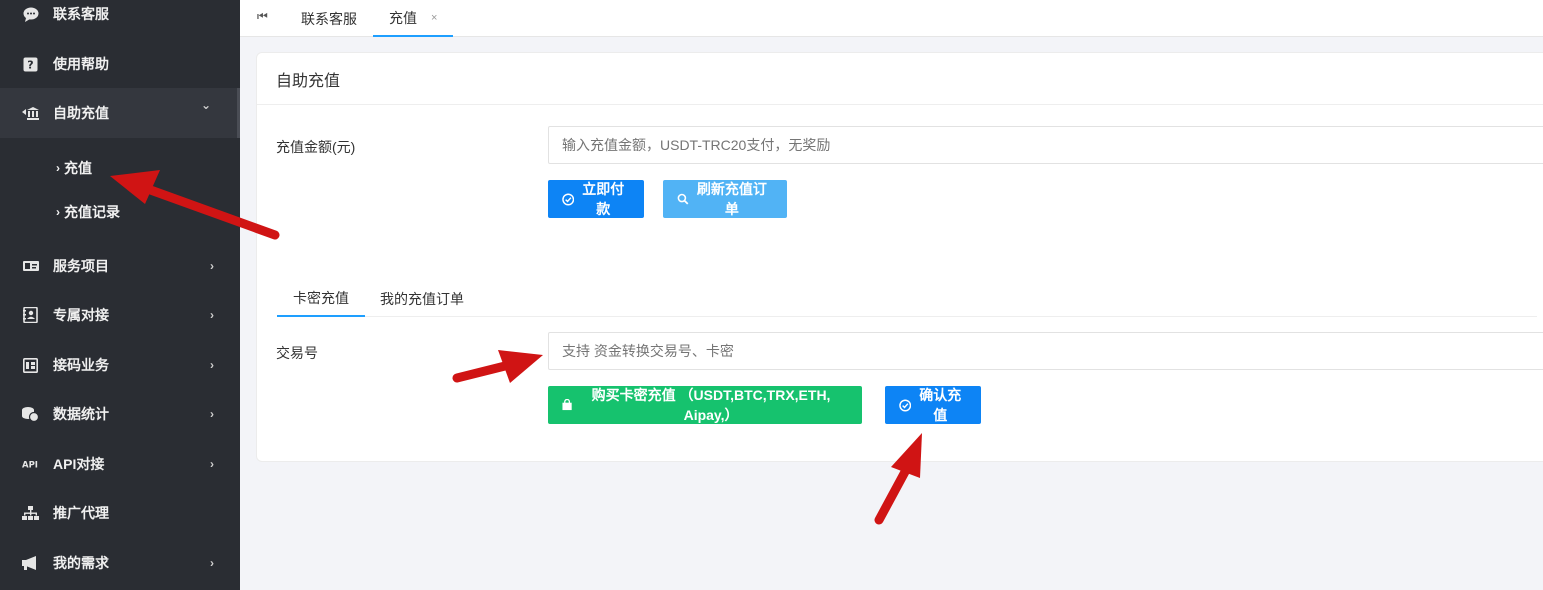 The image size is (1543, 590). I want to click on transaction-input, so click(1045, 351).